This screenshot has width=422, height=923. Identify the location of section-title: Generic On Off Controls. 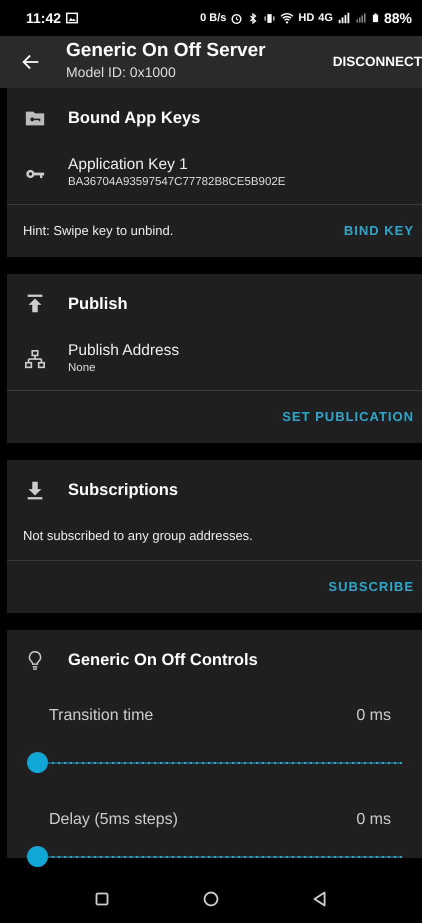
(163, 660).